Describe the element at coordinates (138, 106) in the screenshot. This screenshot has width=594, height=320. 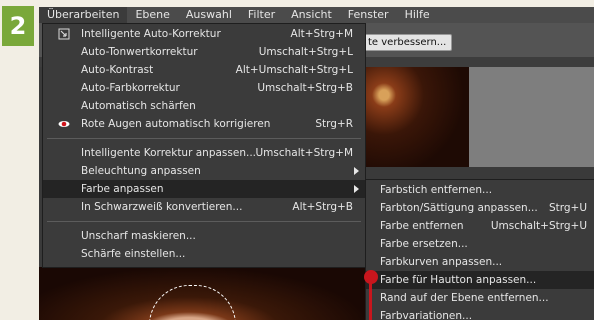
I see `menu-item-label: Automatisch schärfen` at that location.